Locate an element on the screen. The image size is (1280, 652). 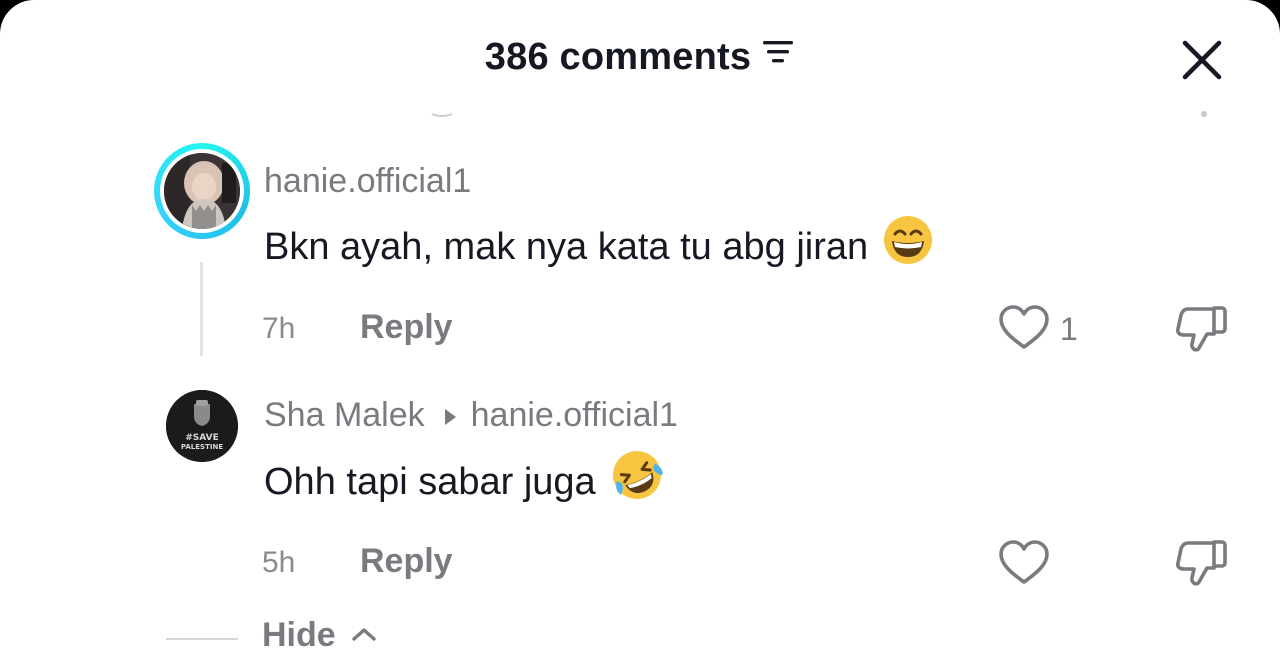
comment-text: Bkn ayah, mak nya kata tu abg jiran is located at coordinates (599, 246).